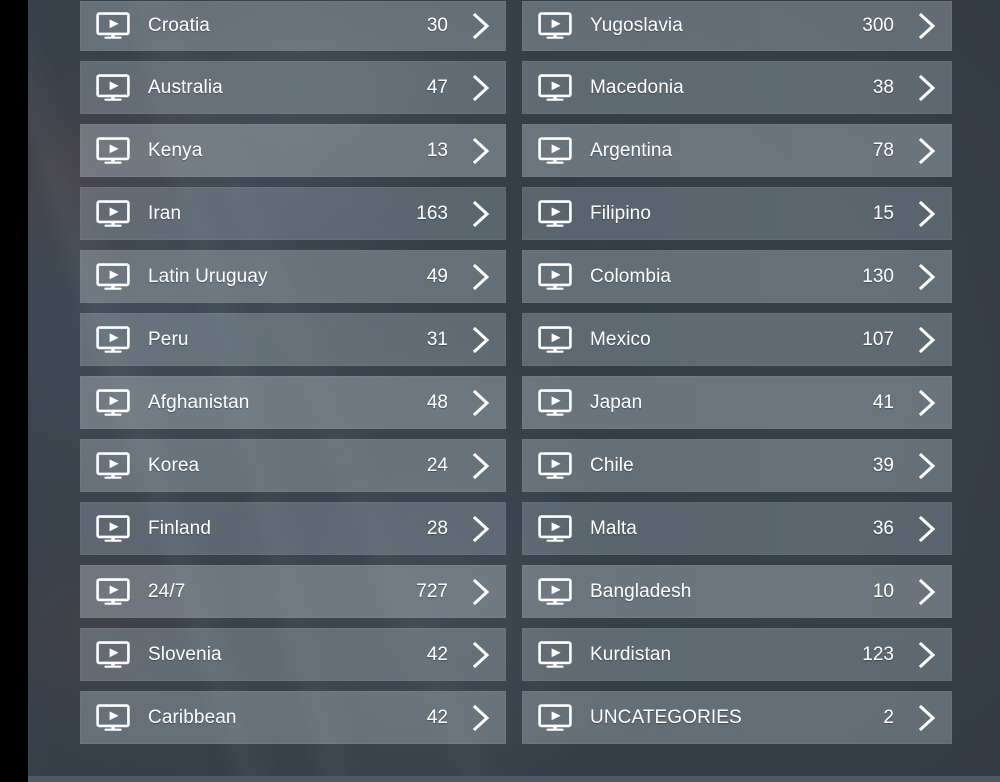 Image resolution: width=1000 pixels, height=782 pixels. What do you see at coordinates (432, 591) in the screenshot?
I see `category-channel-count: 727` at bounding box center [432, 591].